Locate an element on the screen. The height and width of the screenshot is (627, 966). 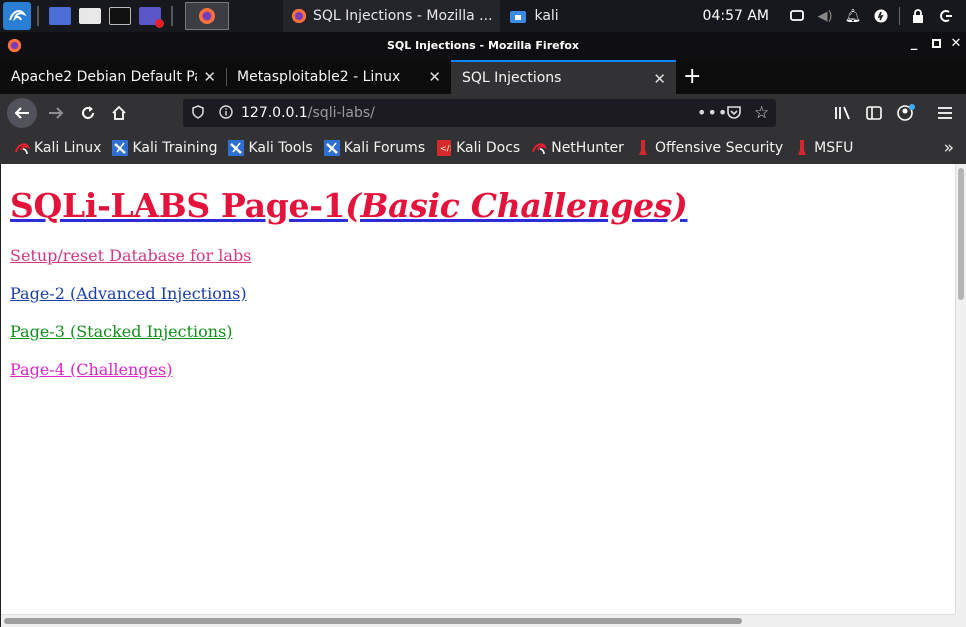
workspace-label: kali is located at coordinates (546, 16).